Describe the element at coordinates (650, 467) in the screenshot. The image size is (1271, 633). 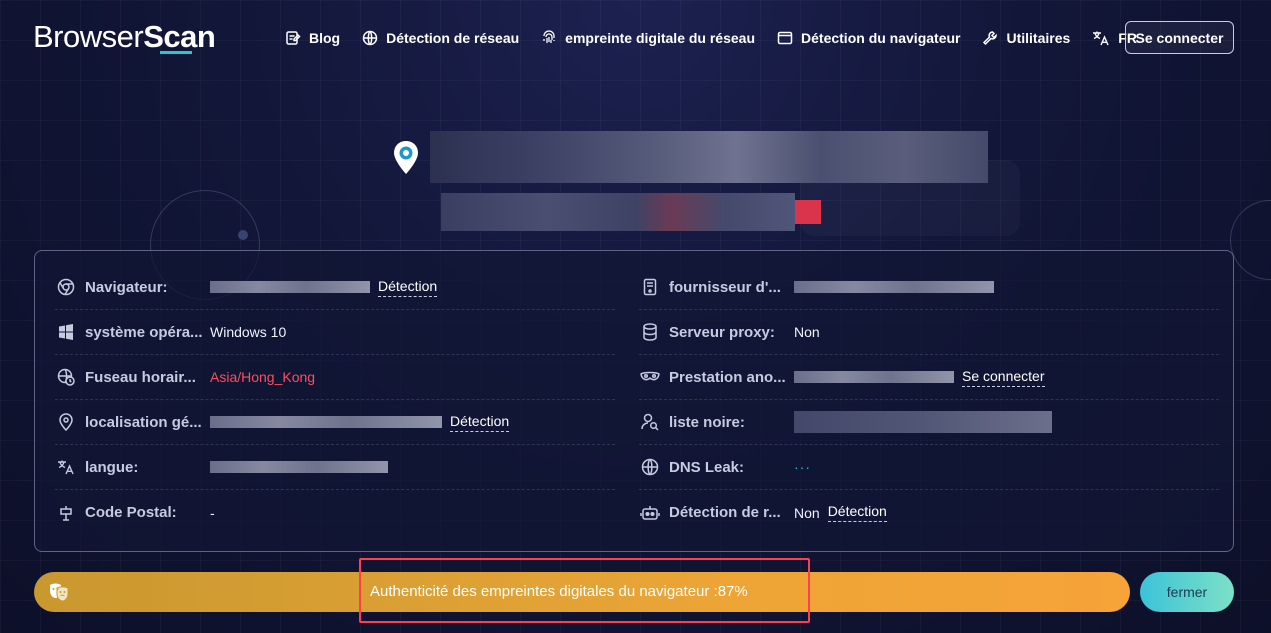
I see `dns-globe-icon` at that location.